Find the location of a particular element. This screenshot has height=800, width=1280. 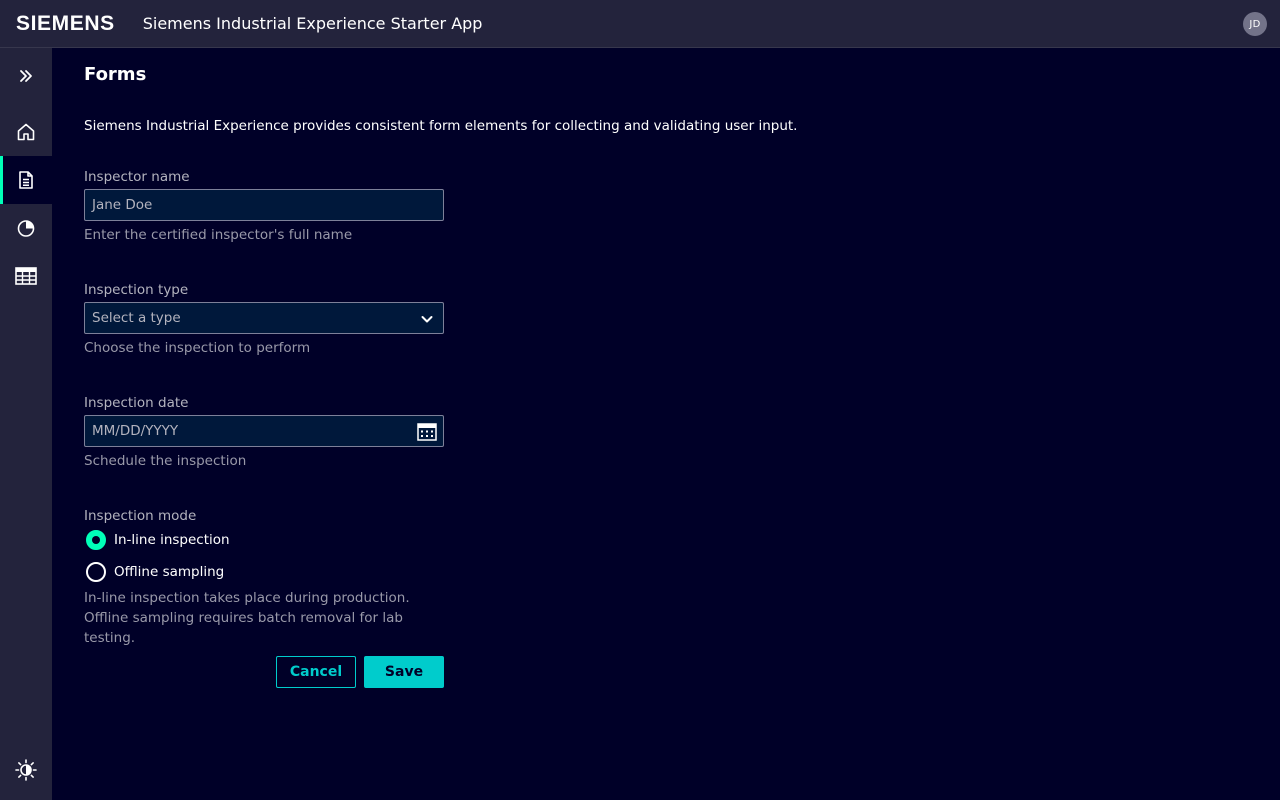

radio-option-offline: Offline sampling is located at coordinates (154, 572).